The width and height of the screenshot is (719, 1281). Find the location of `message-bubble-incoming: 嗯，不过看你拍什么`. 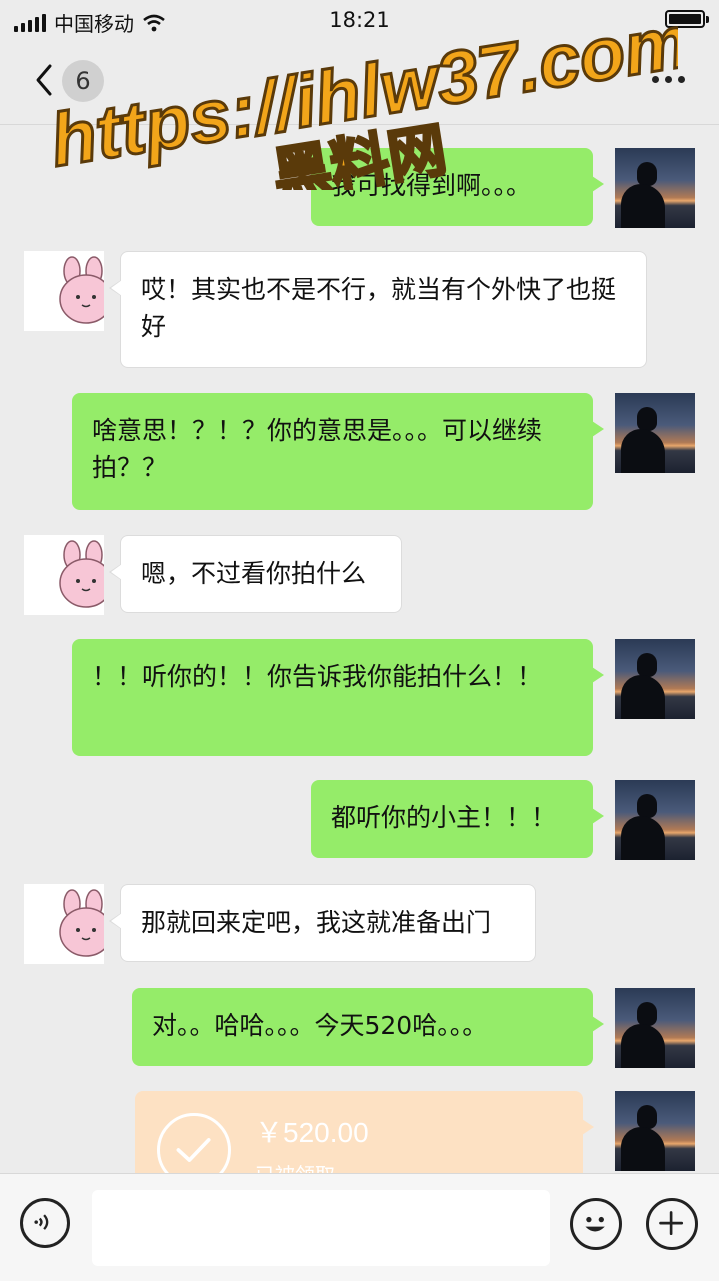

message-bubble-incoming: 嗯，不过看你拍什么 is located at coordinates (255, 574).